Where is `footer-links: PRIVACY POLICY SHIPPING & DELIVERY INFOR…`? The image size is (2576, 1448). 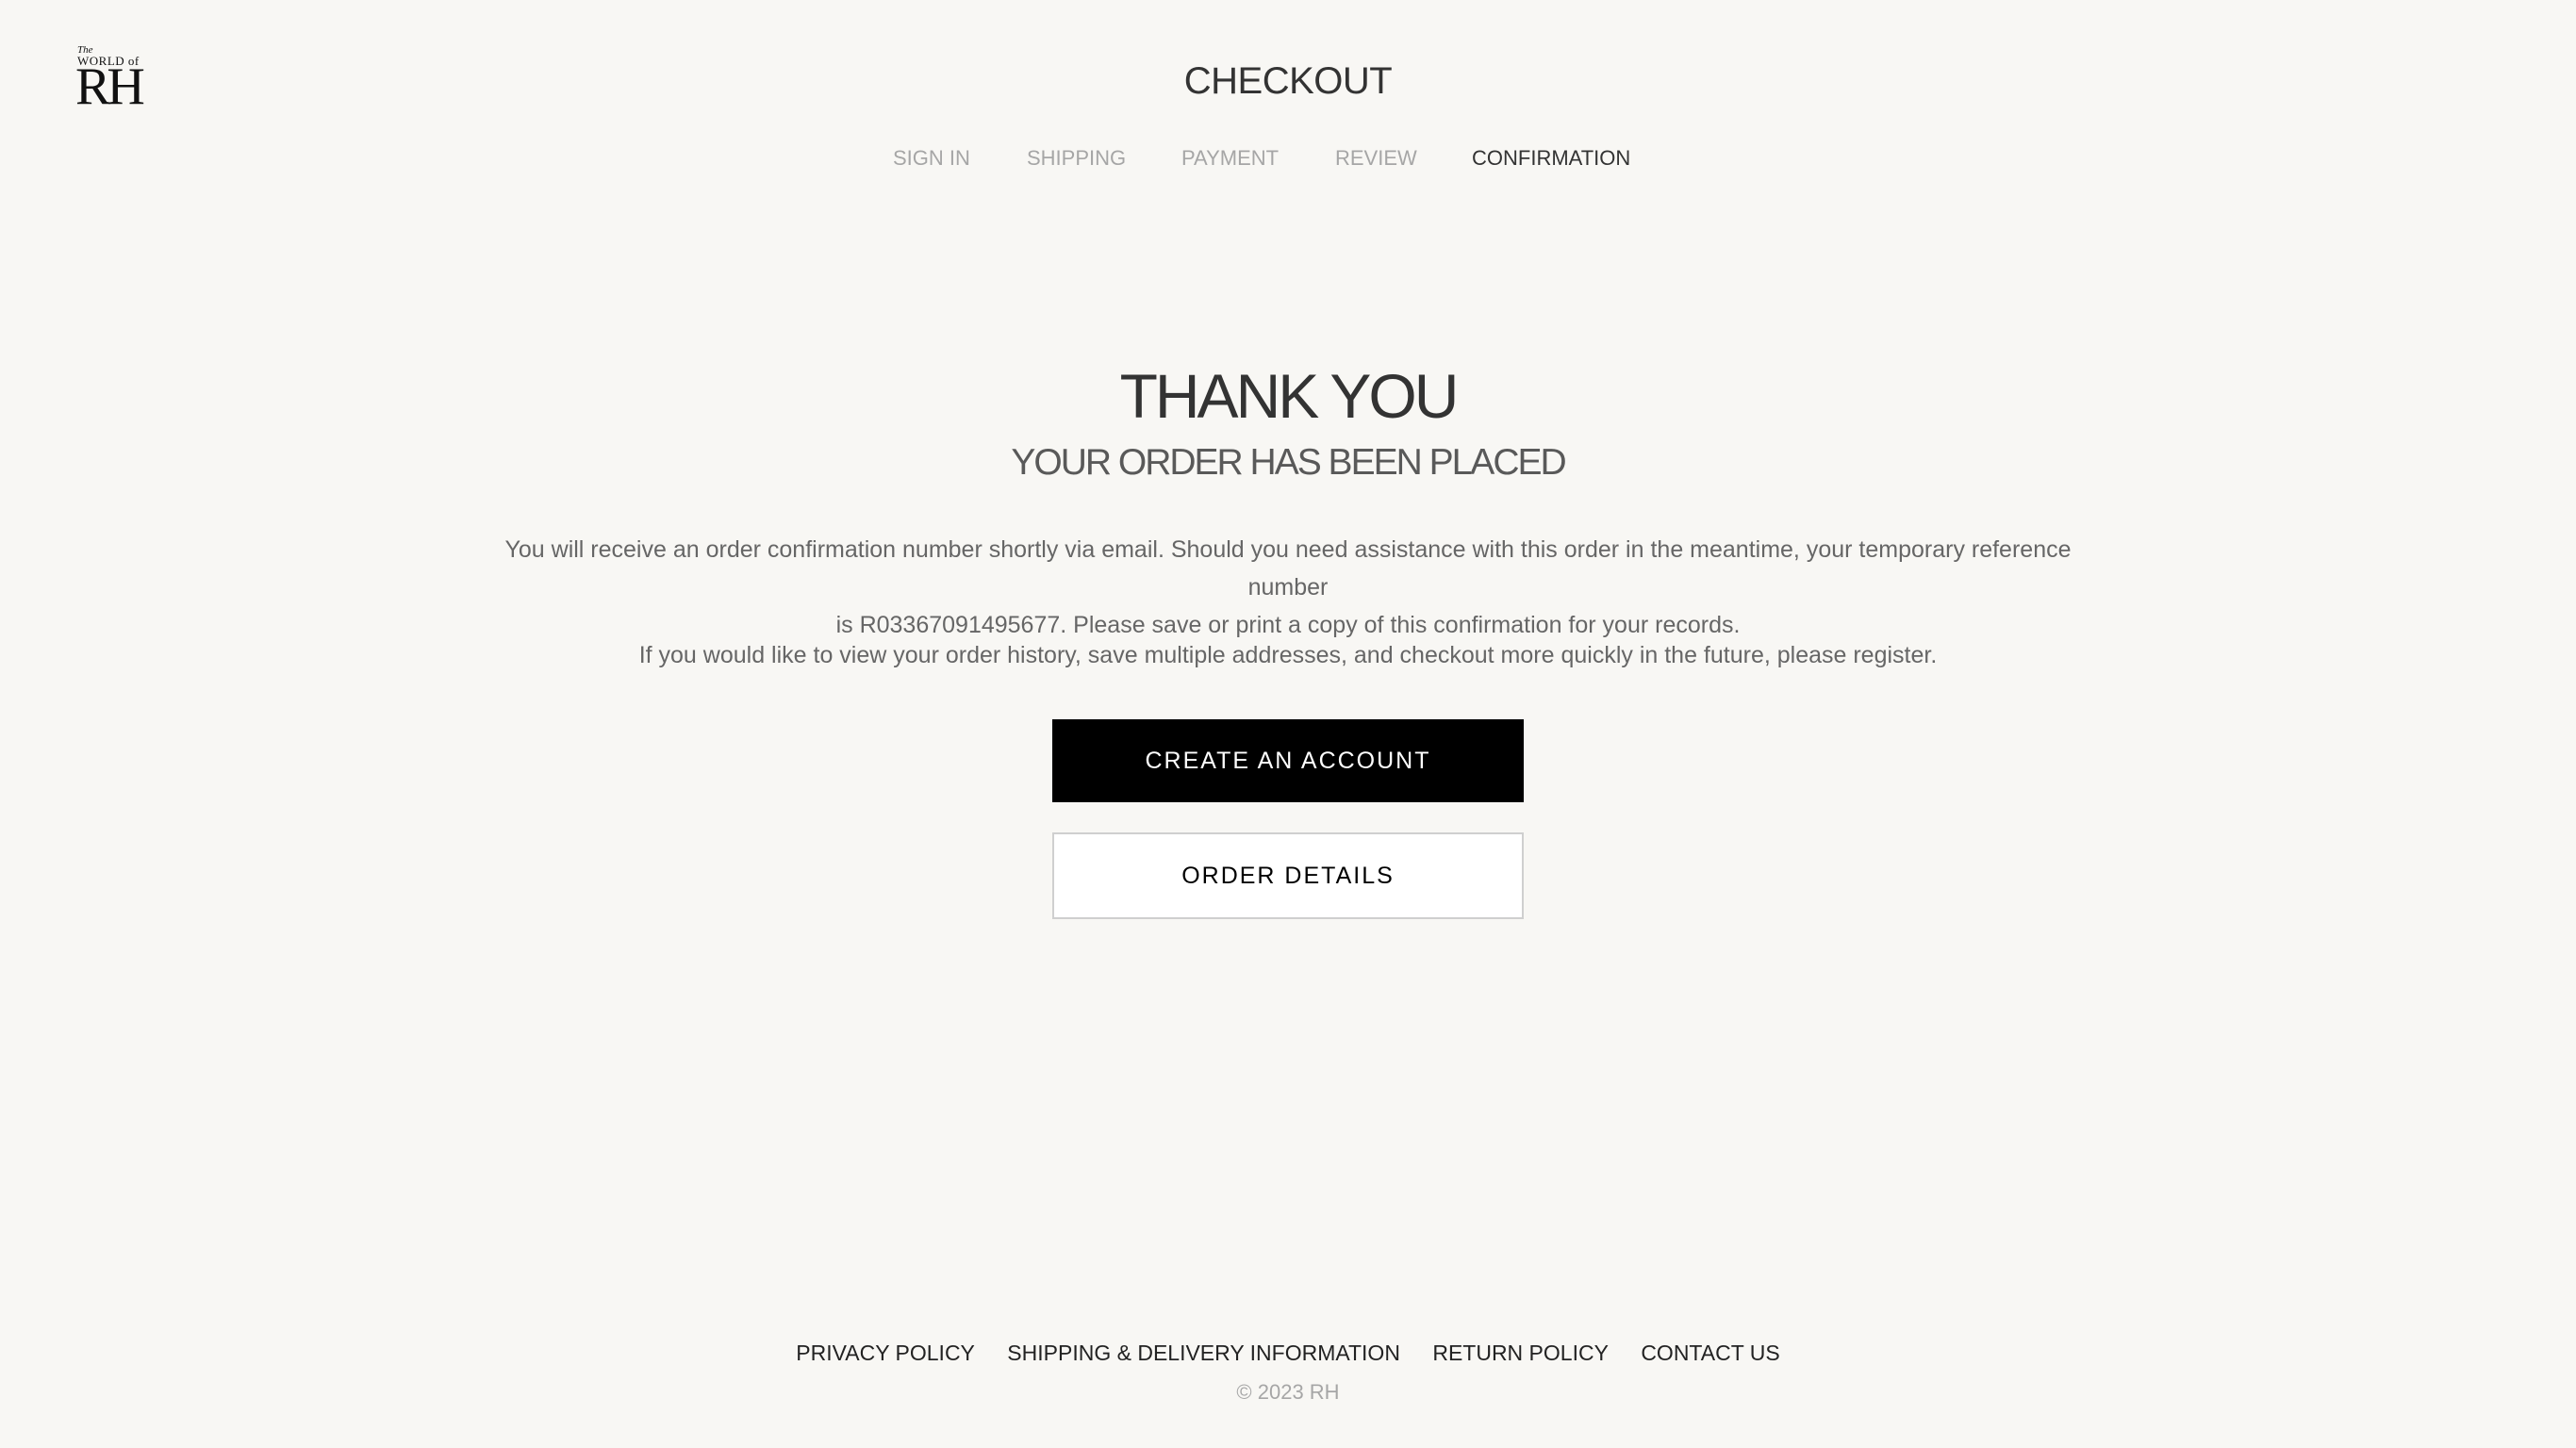 footer-links: PRIVACY POLICY SHIPPING & DELIVERY INFOR… is located at coordinates (1288, 1353).